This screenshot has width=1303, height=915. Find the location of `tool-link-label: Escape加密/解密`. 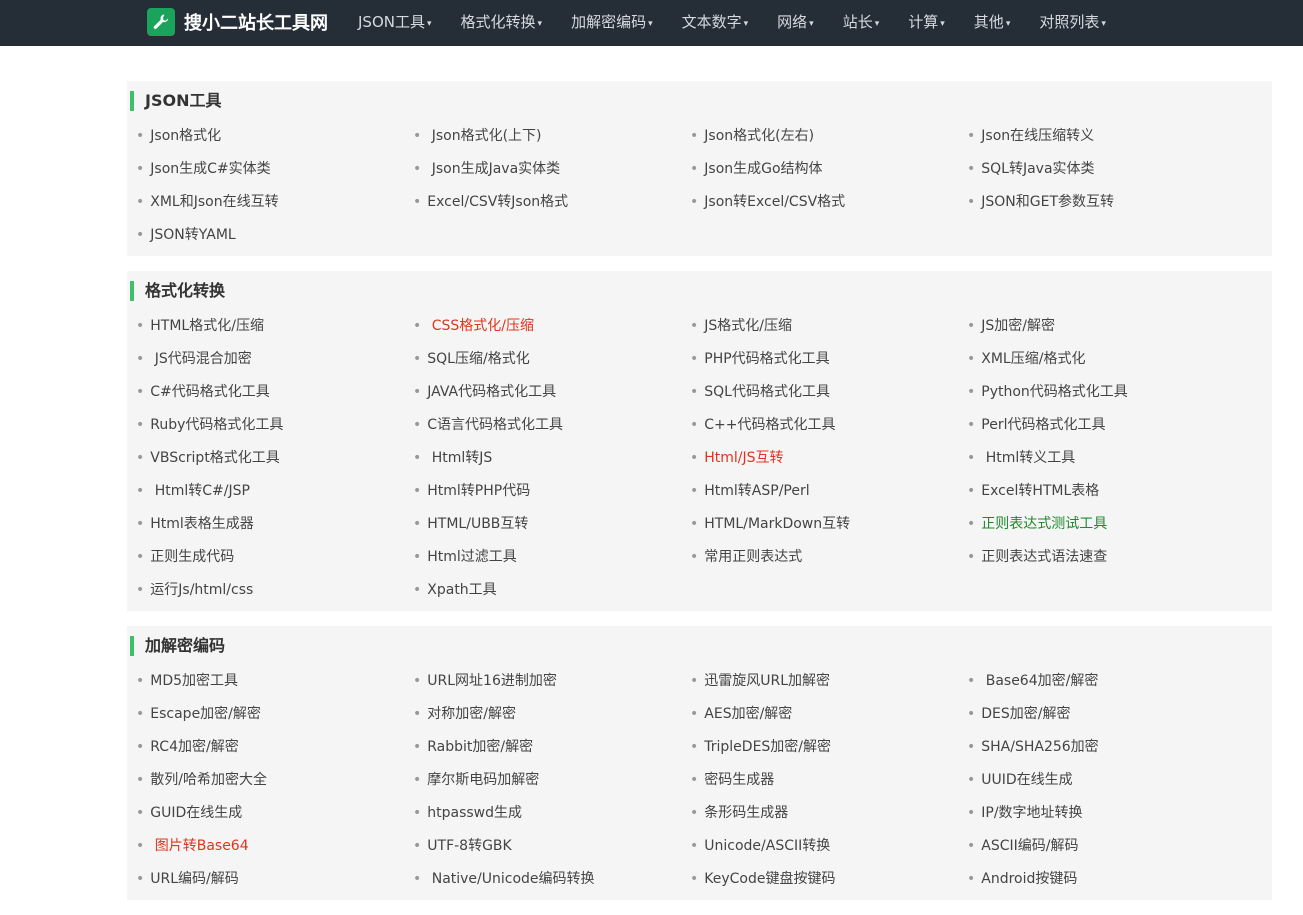

tool-link-label: Escape加密/解密 is located at coordinates (205, 714).